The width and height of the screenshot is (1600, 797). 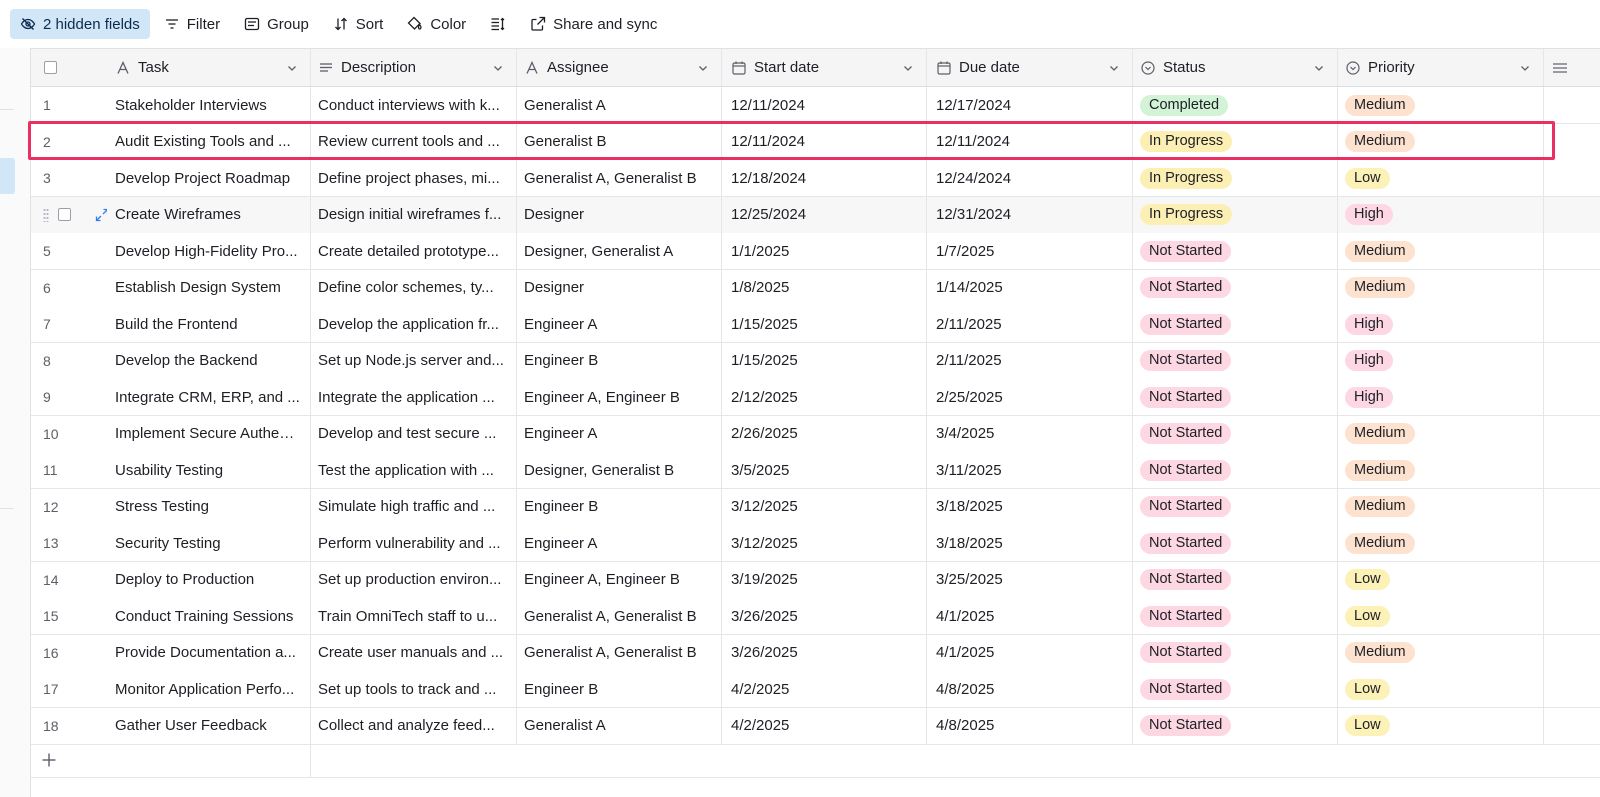 I want to click on due-date-cell: 12/17/2024, so click(x=1030, y=105).